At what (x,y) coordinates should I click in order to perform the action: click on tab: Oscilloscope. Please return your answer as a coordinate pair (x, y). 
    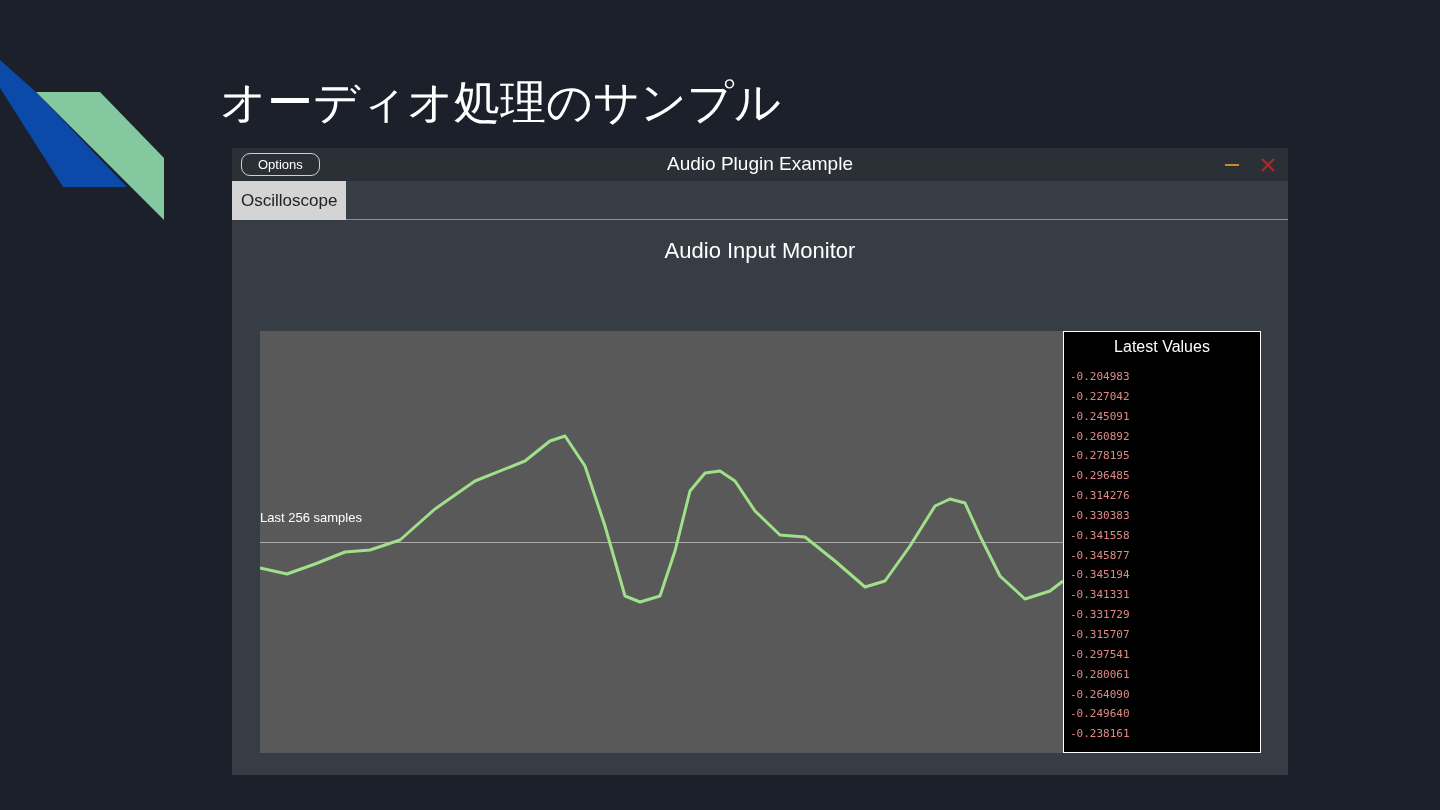
    Looking at the image, I should click on (289, 200).